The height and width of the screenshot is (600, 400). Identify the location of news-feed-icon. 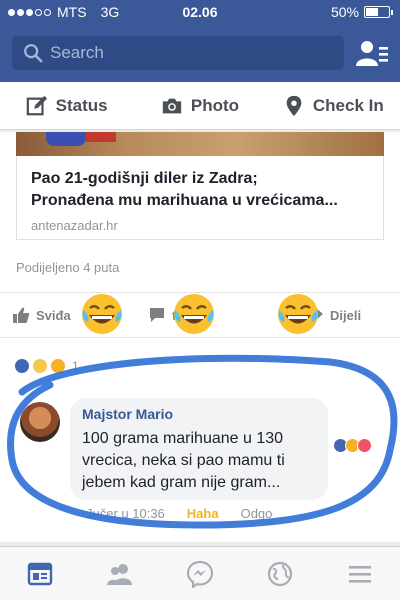
(40, 573).